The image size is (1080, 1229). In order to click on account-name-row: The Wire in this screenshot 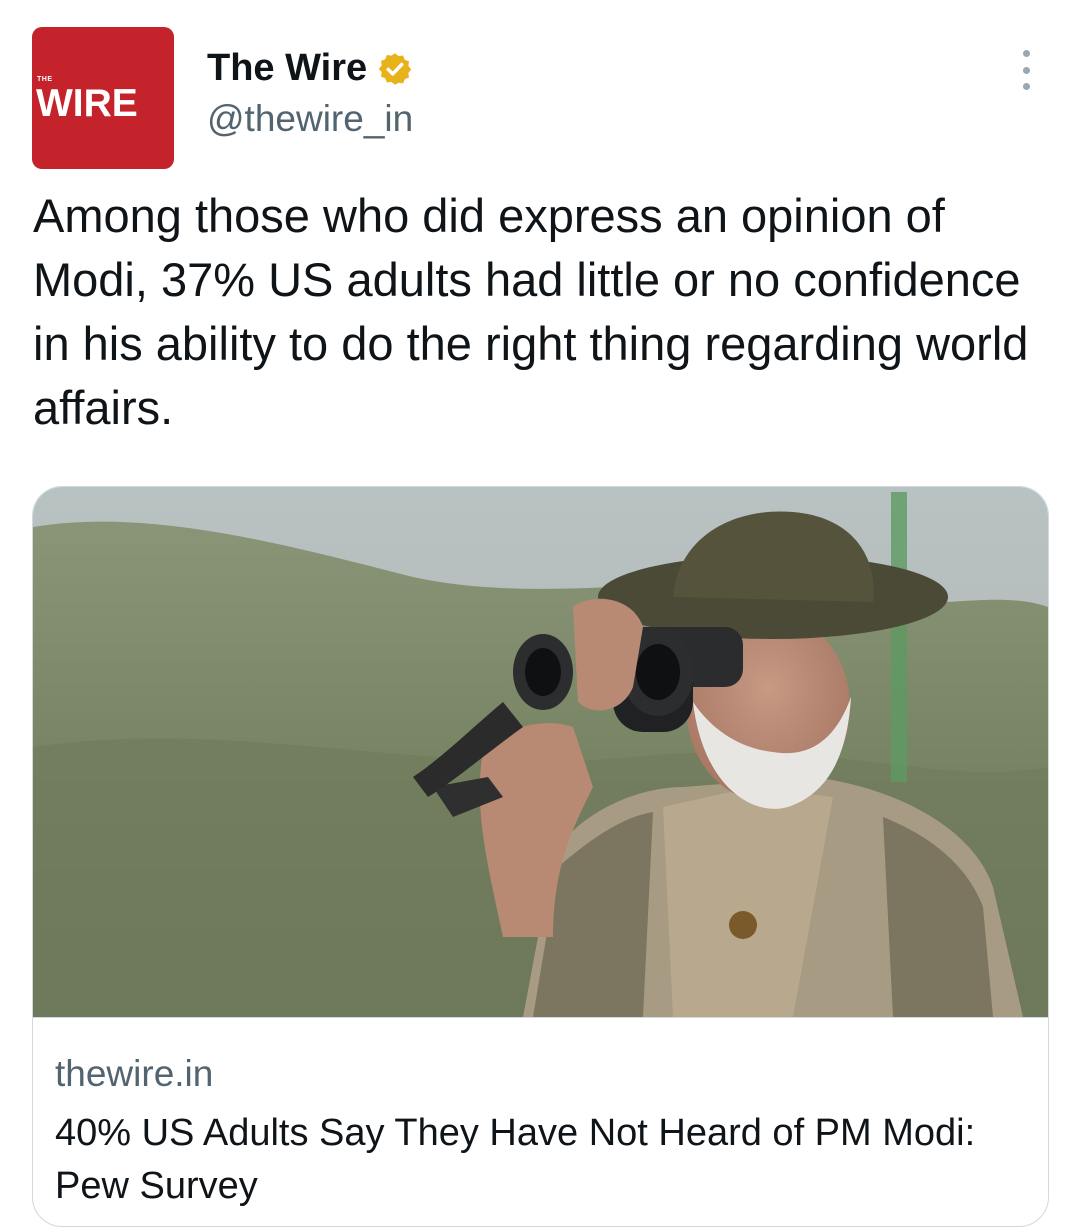, I will do `click(310, 68)`.